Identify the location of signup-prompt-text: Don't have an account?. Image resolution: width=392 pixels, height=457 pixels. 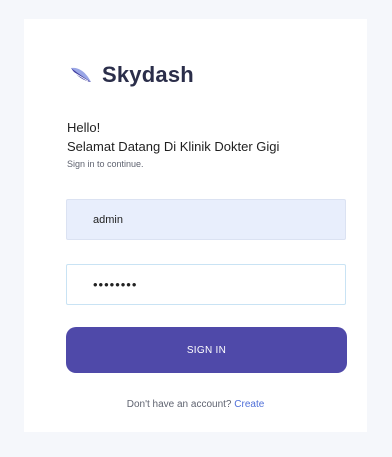
(180, 404).